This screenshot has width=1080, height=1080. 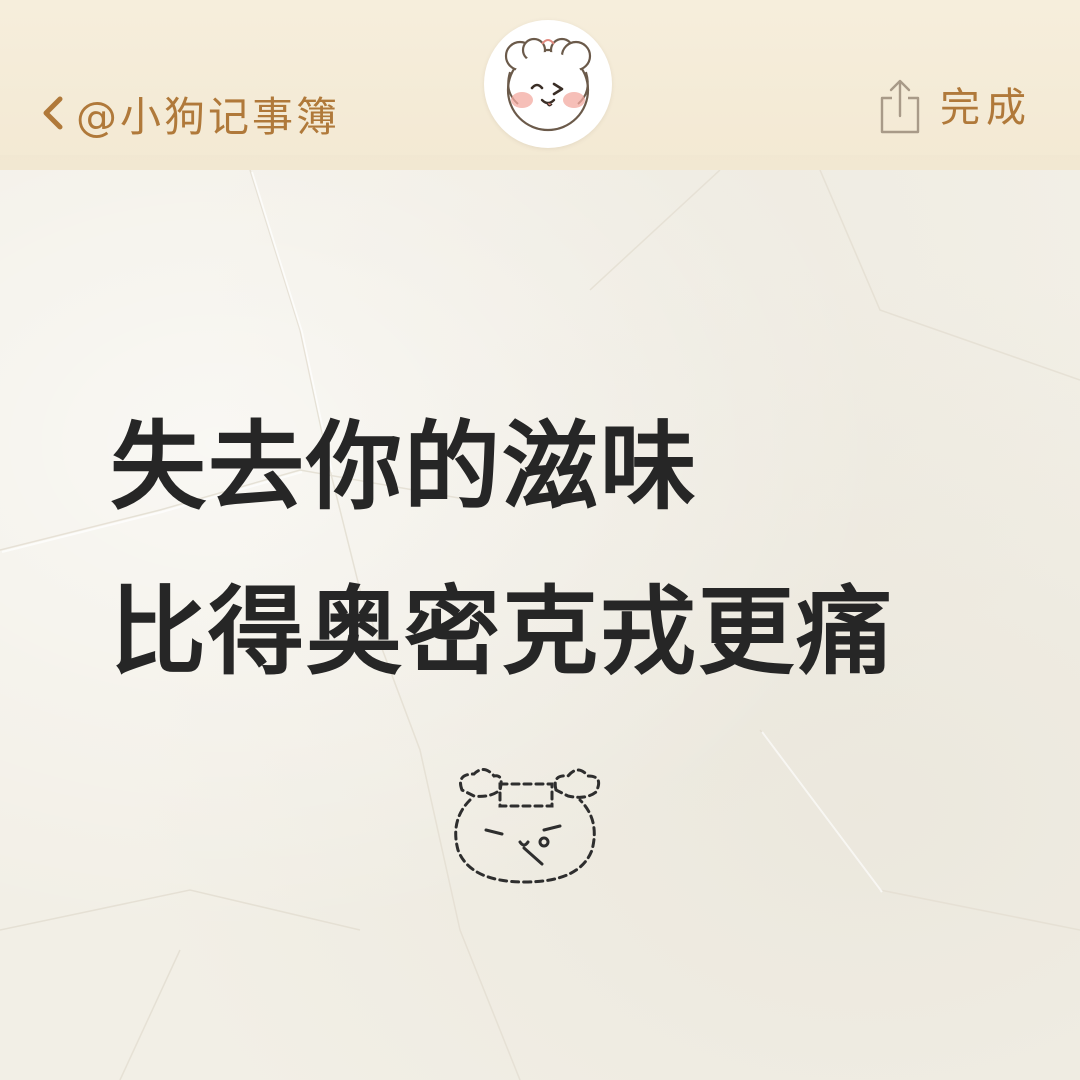 I want to click on note-line: 失去你的滋味, so click(x=404, y=467).